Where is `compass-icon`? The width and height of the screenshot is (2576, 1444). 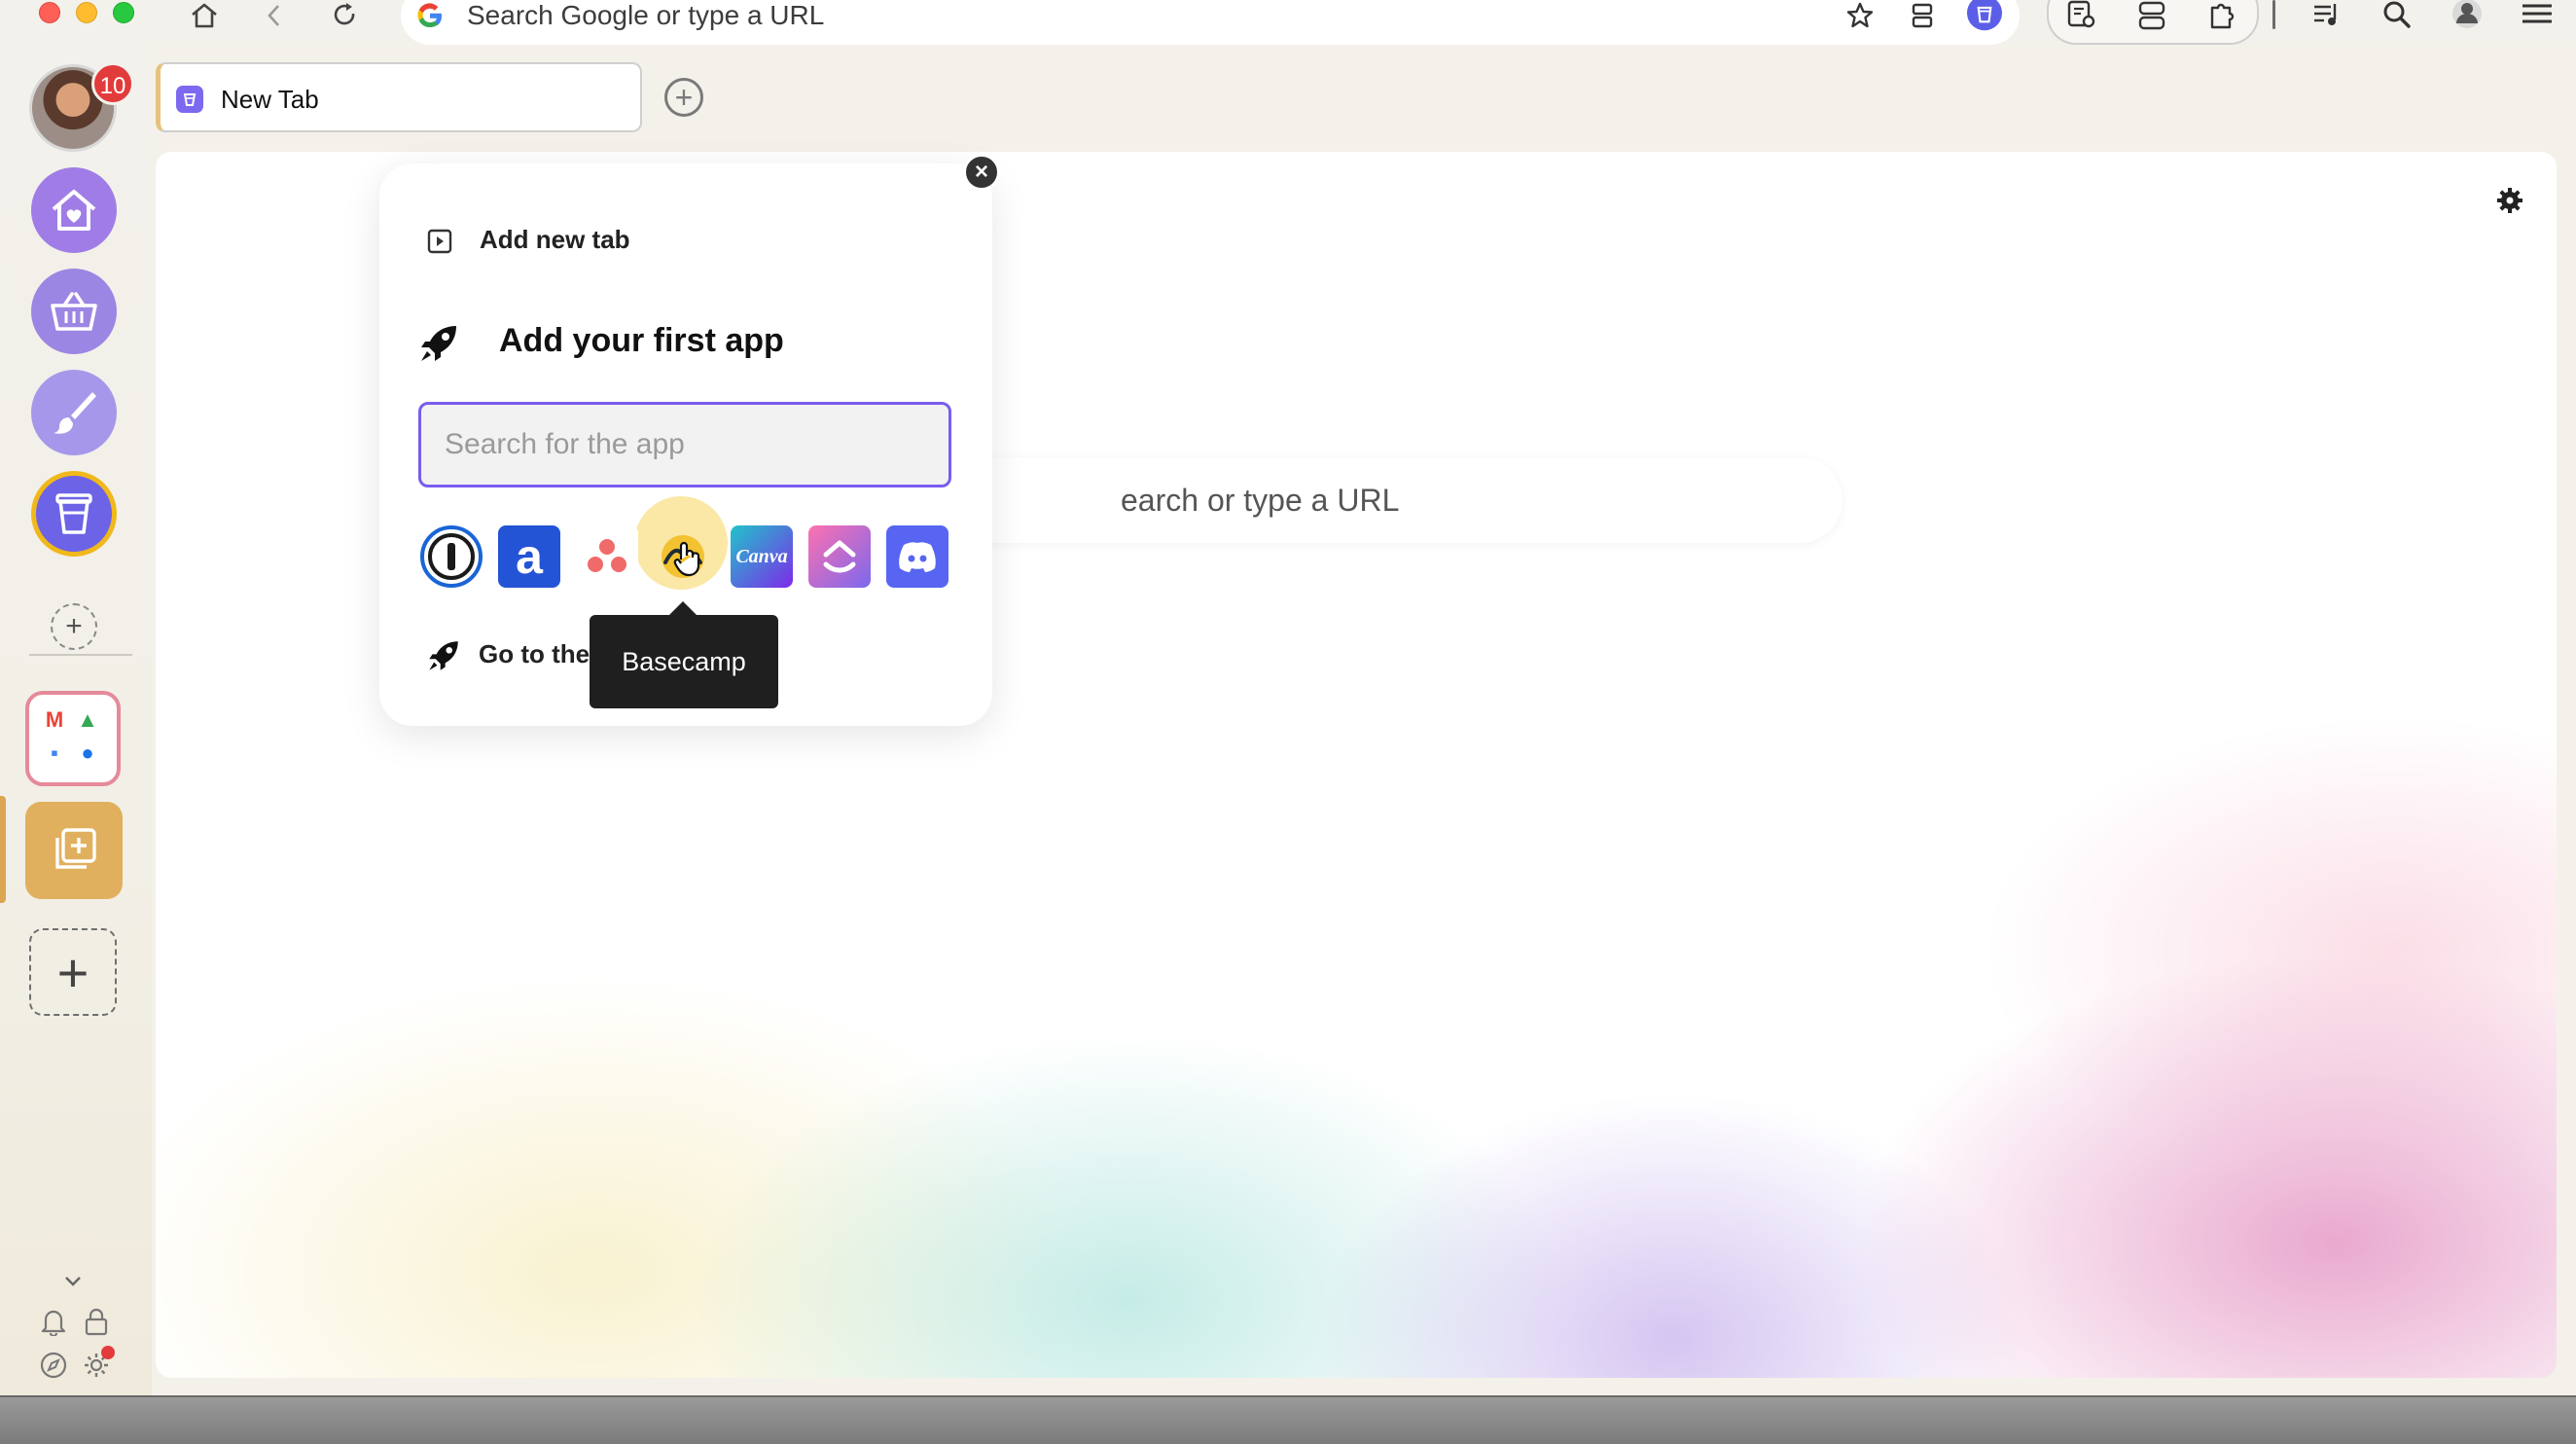 compass-icon is located at coordinates (53, 1365).